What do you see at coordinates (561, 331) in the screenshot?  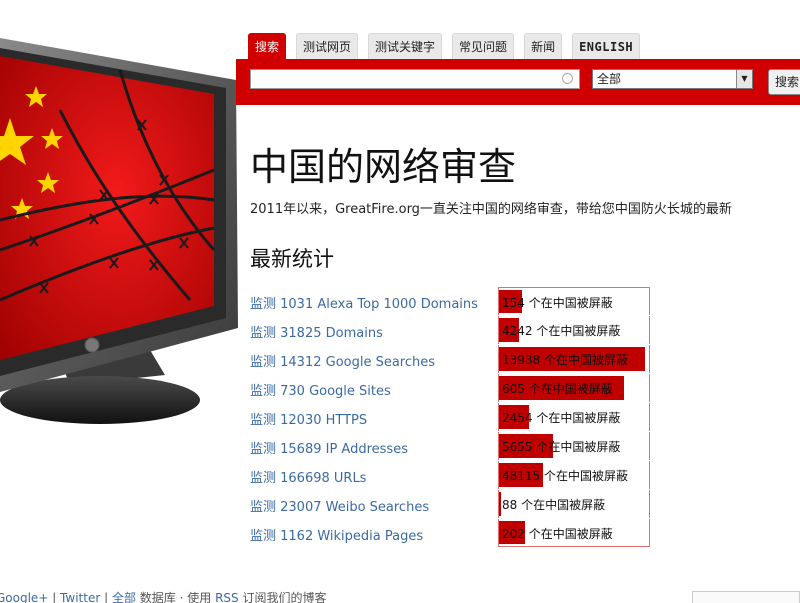 I see `blocked-count-text: 4242 个在中国被屏蔽` at bounding box center [561, 331].